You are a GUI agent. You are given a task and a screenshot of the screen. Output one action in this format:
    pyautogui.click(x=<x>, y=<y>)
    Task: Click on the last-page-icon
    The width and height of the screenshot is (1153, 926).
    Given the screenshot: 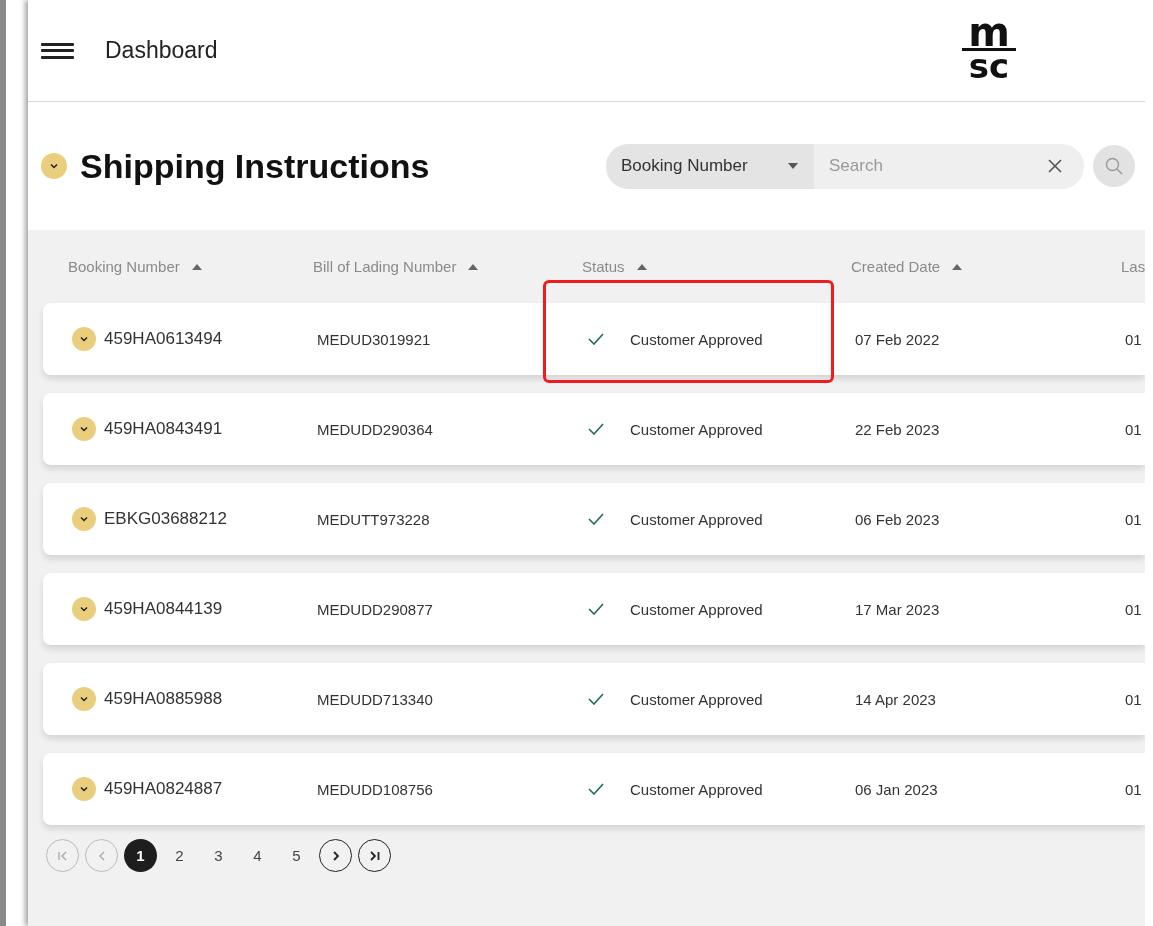 What is the action you would take?
    pyautogui.click(x=374, y=855)
    